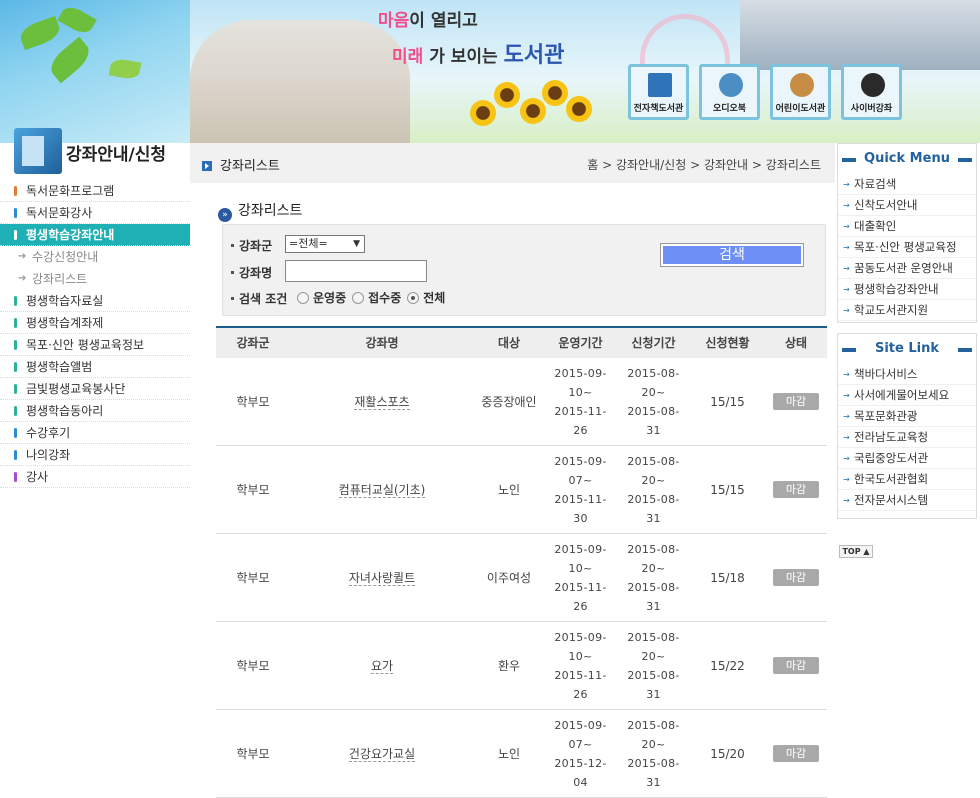  Describe the element at coordinates (382, 577) in the screenshot. I see `course-name-link: 자녀사랑퀼트` at that location.